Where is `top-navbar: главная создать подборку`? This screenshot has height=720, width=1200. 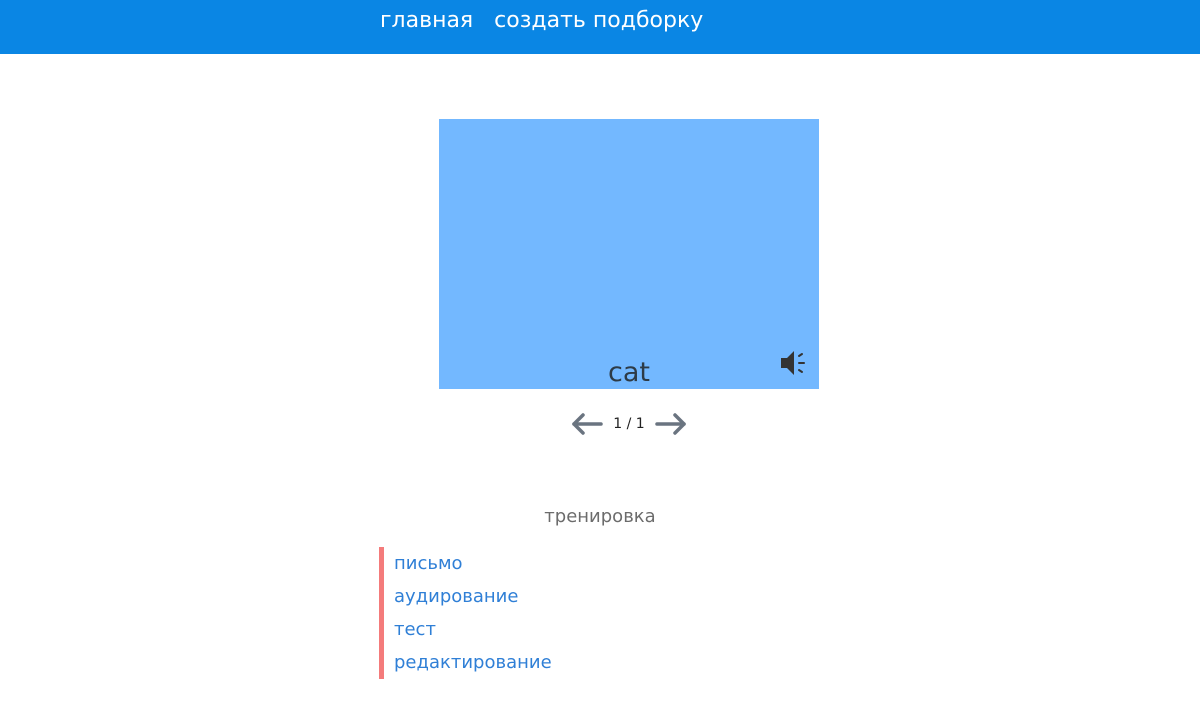 top-navbar: главная создать подборку is located at coordinates (600, 27).